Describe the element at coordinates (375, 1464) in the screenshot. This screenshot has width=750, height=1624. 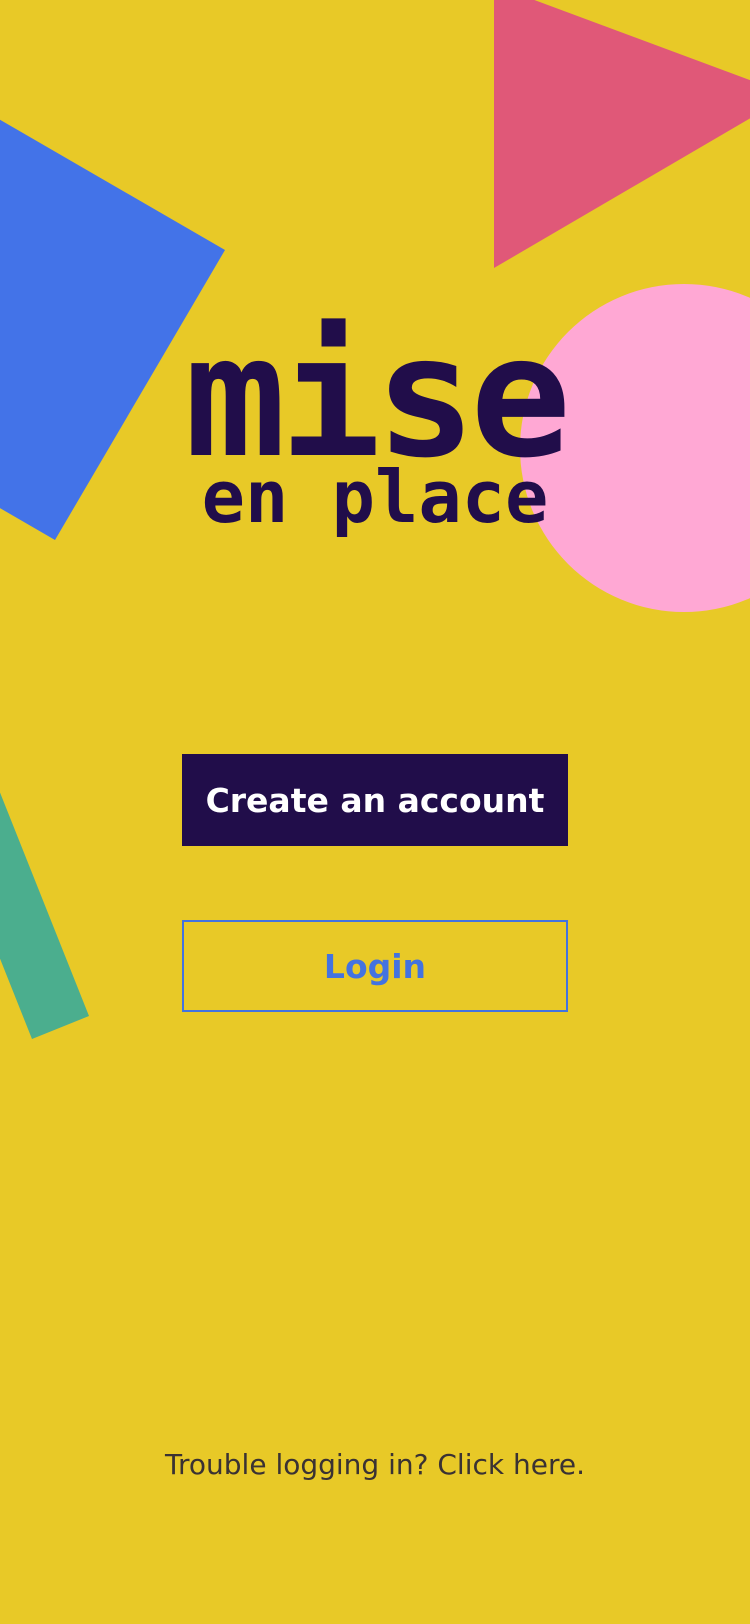
I see `trouble-logging-in-link: Trouble logging in? Click here.` at that location.